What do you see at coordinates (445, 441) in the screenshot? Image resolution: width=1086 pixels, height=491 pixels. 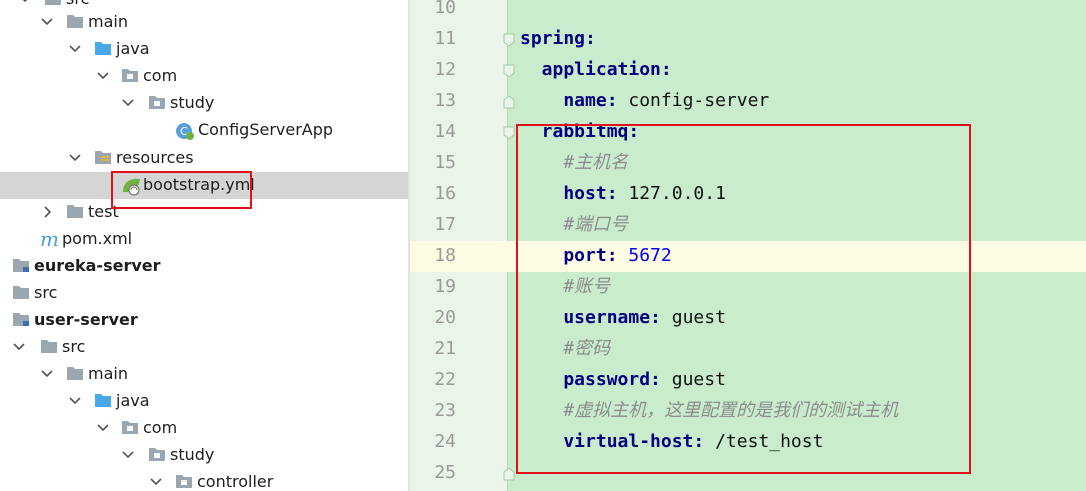 I see `line-number: 24` at bounding box center [445, 441].